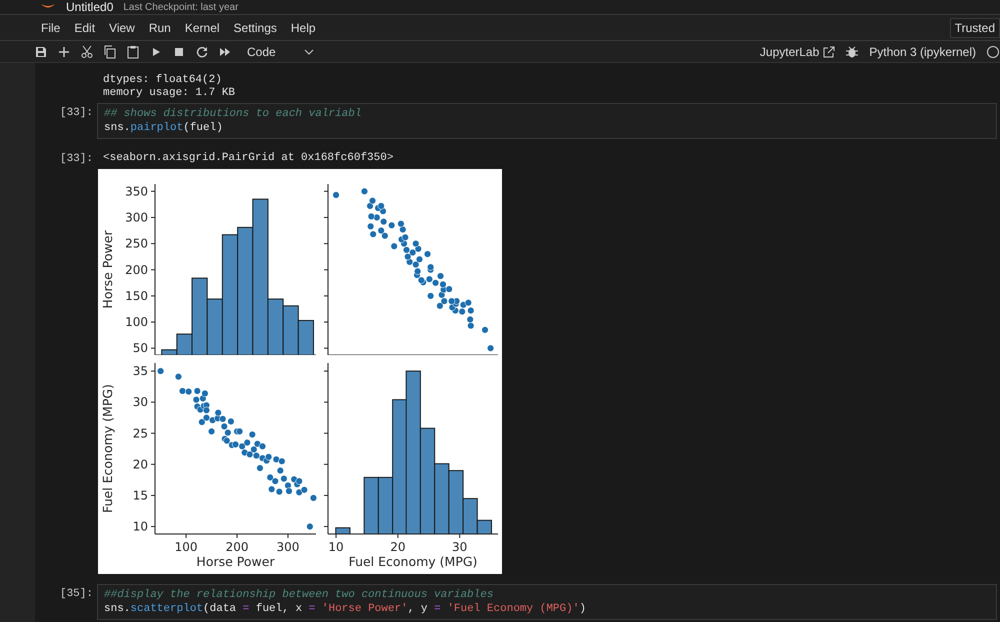  I want to click on cut-icon, so click(87, 51).